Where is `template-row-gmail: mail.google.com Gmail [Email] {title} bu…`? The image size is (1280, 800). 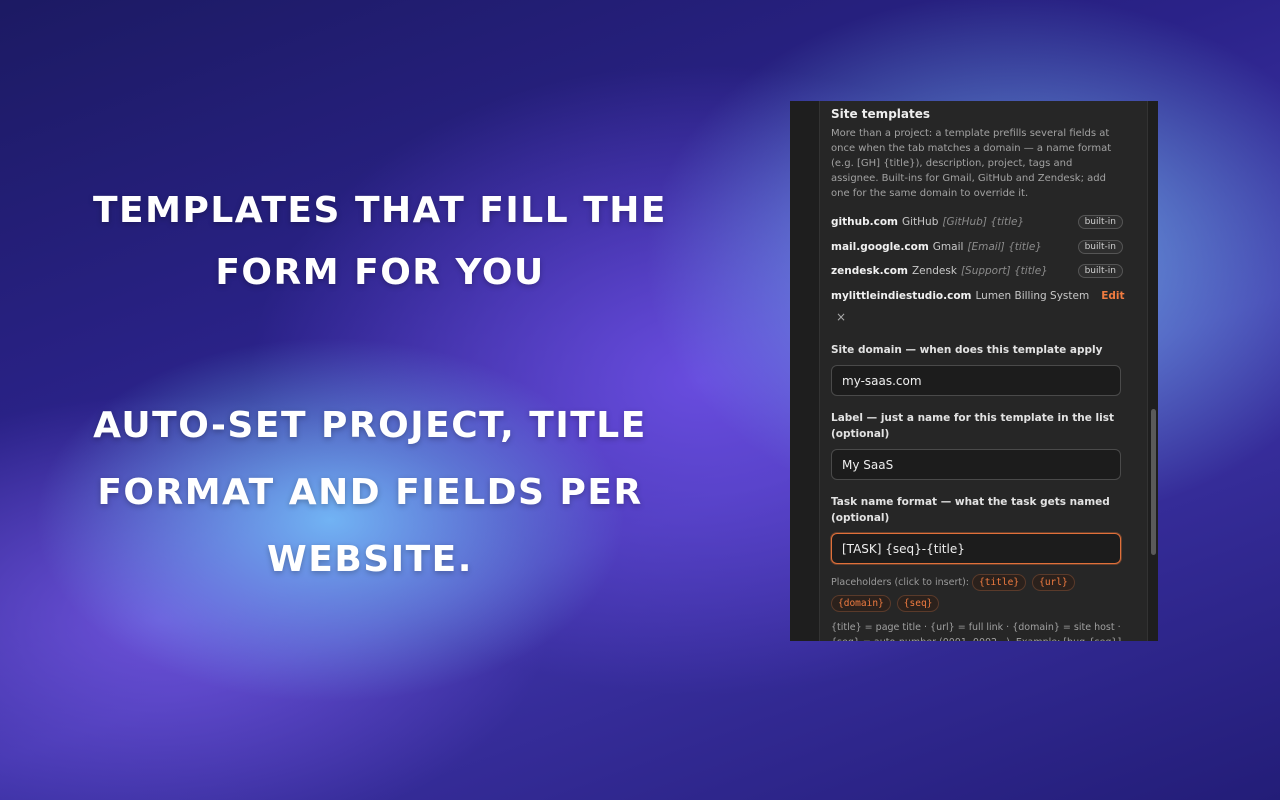
template-row-gmail: mail.google.com Gmail [Email] {title} bu… is located at coordinates (977, 247).